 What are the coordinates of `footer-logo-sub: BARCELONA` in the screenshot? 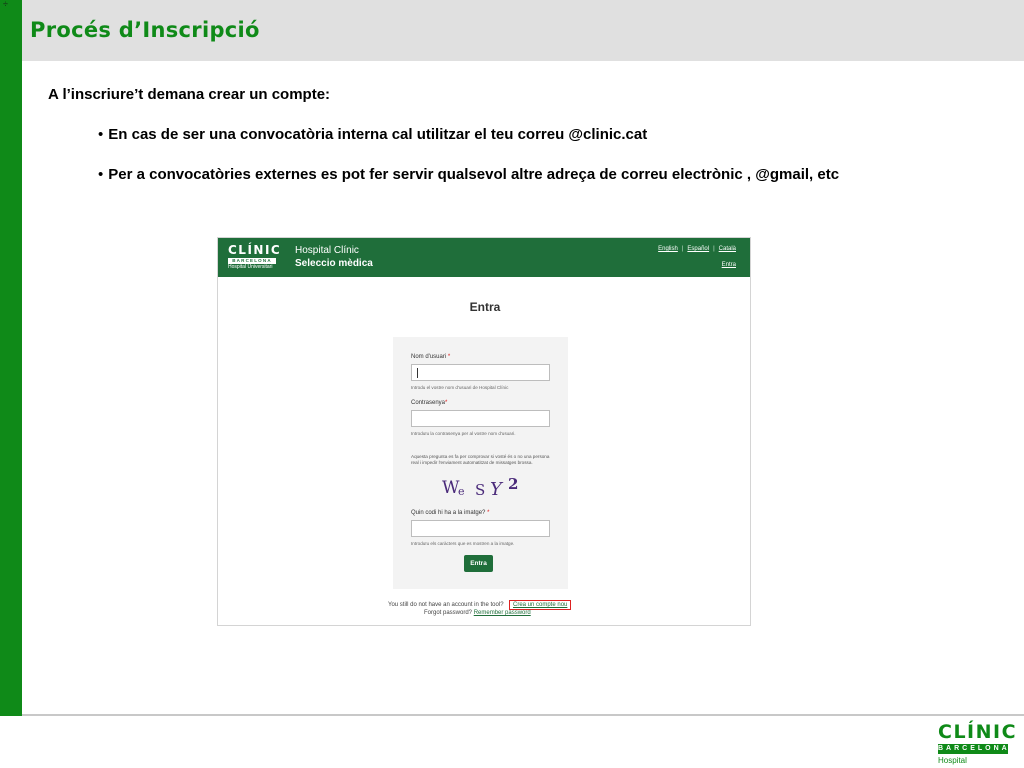 It's located at (974, 749).